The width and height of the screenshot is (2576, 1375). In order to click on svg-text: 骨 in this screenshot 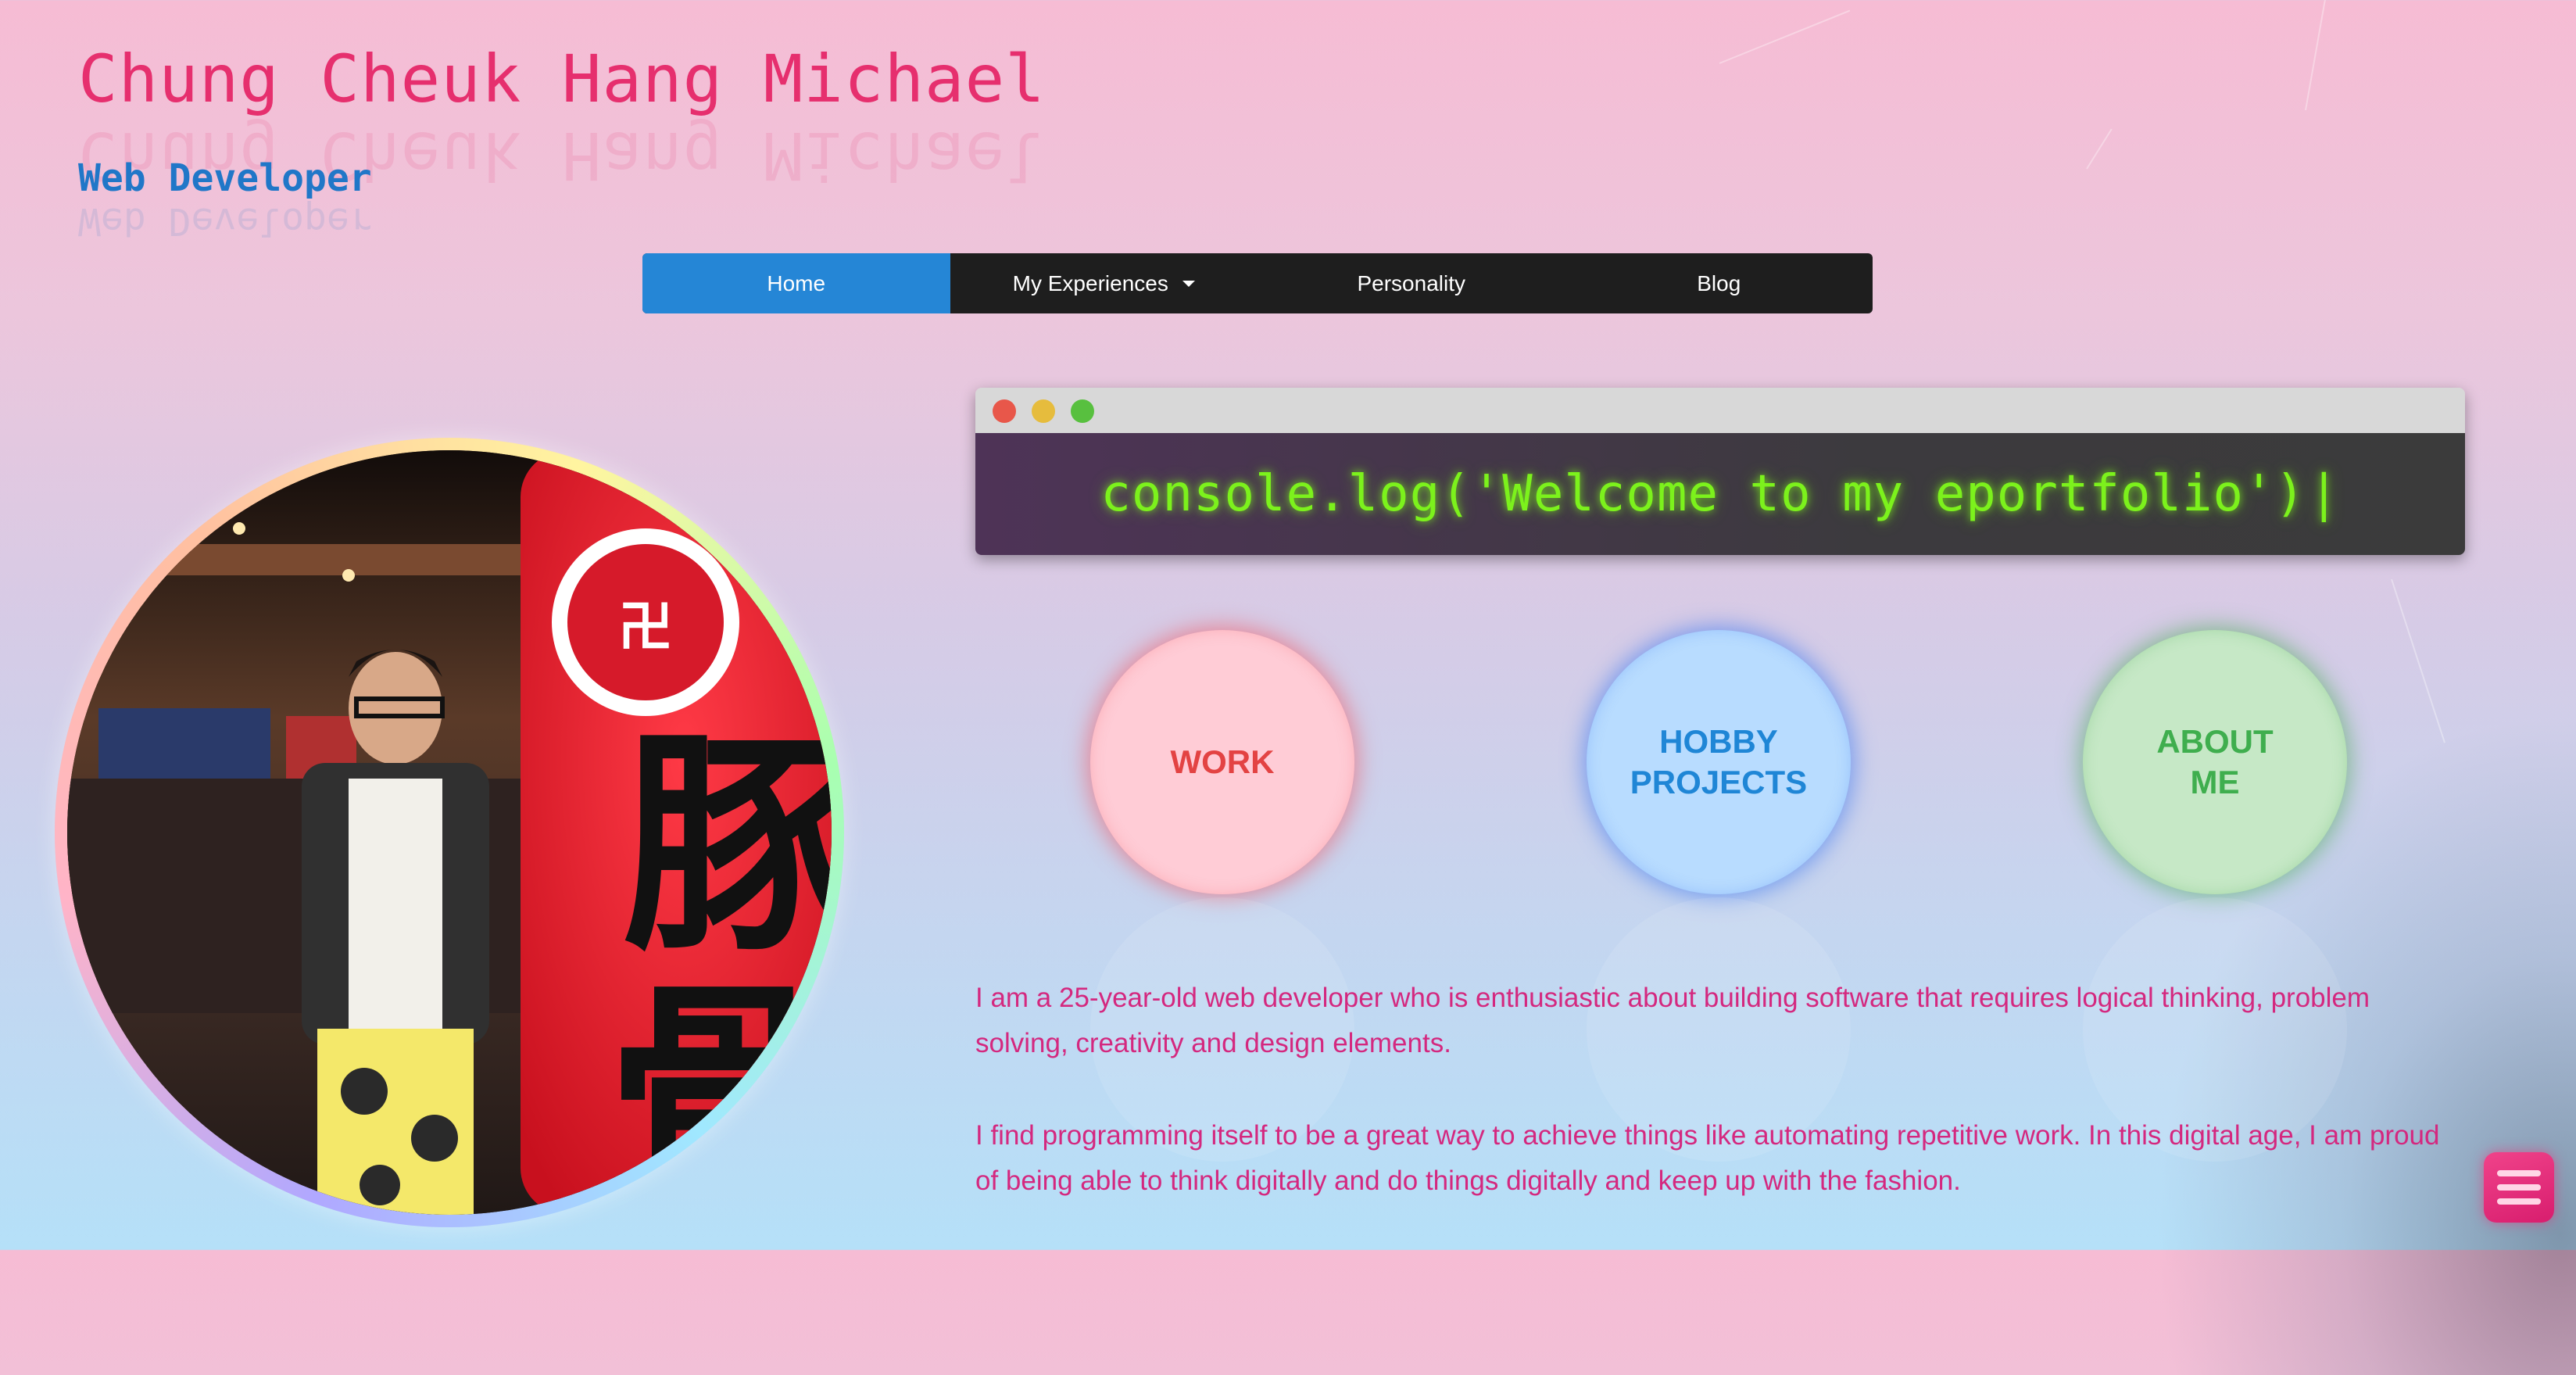, I will do `click(719, 1087)`.